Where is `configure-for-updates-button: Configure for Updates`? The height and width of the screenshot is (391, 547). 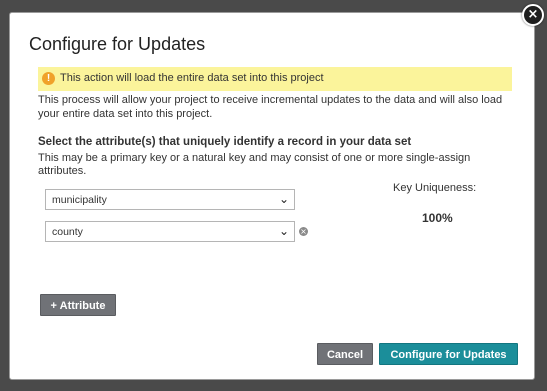
configure-for-updates-button: Configure for Updates is located at coordinates (448, 354).